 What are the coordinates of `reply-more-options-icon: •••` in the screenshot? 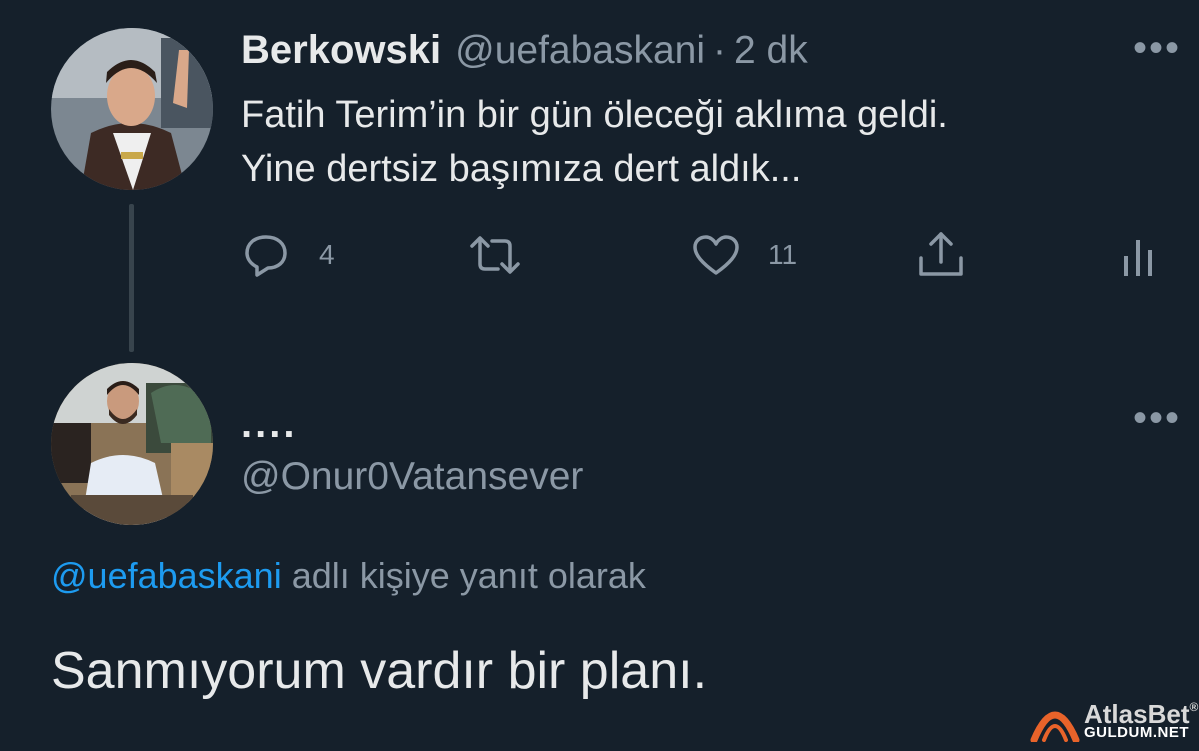 It's located at (1157, 418).